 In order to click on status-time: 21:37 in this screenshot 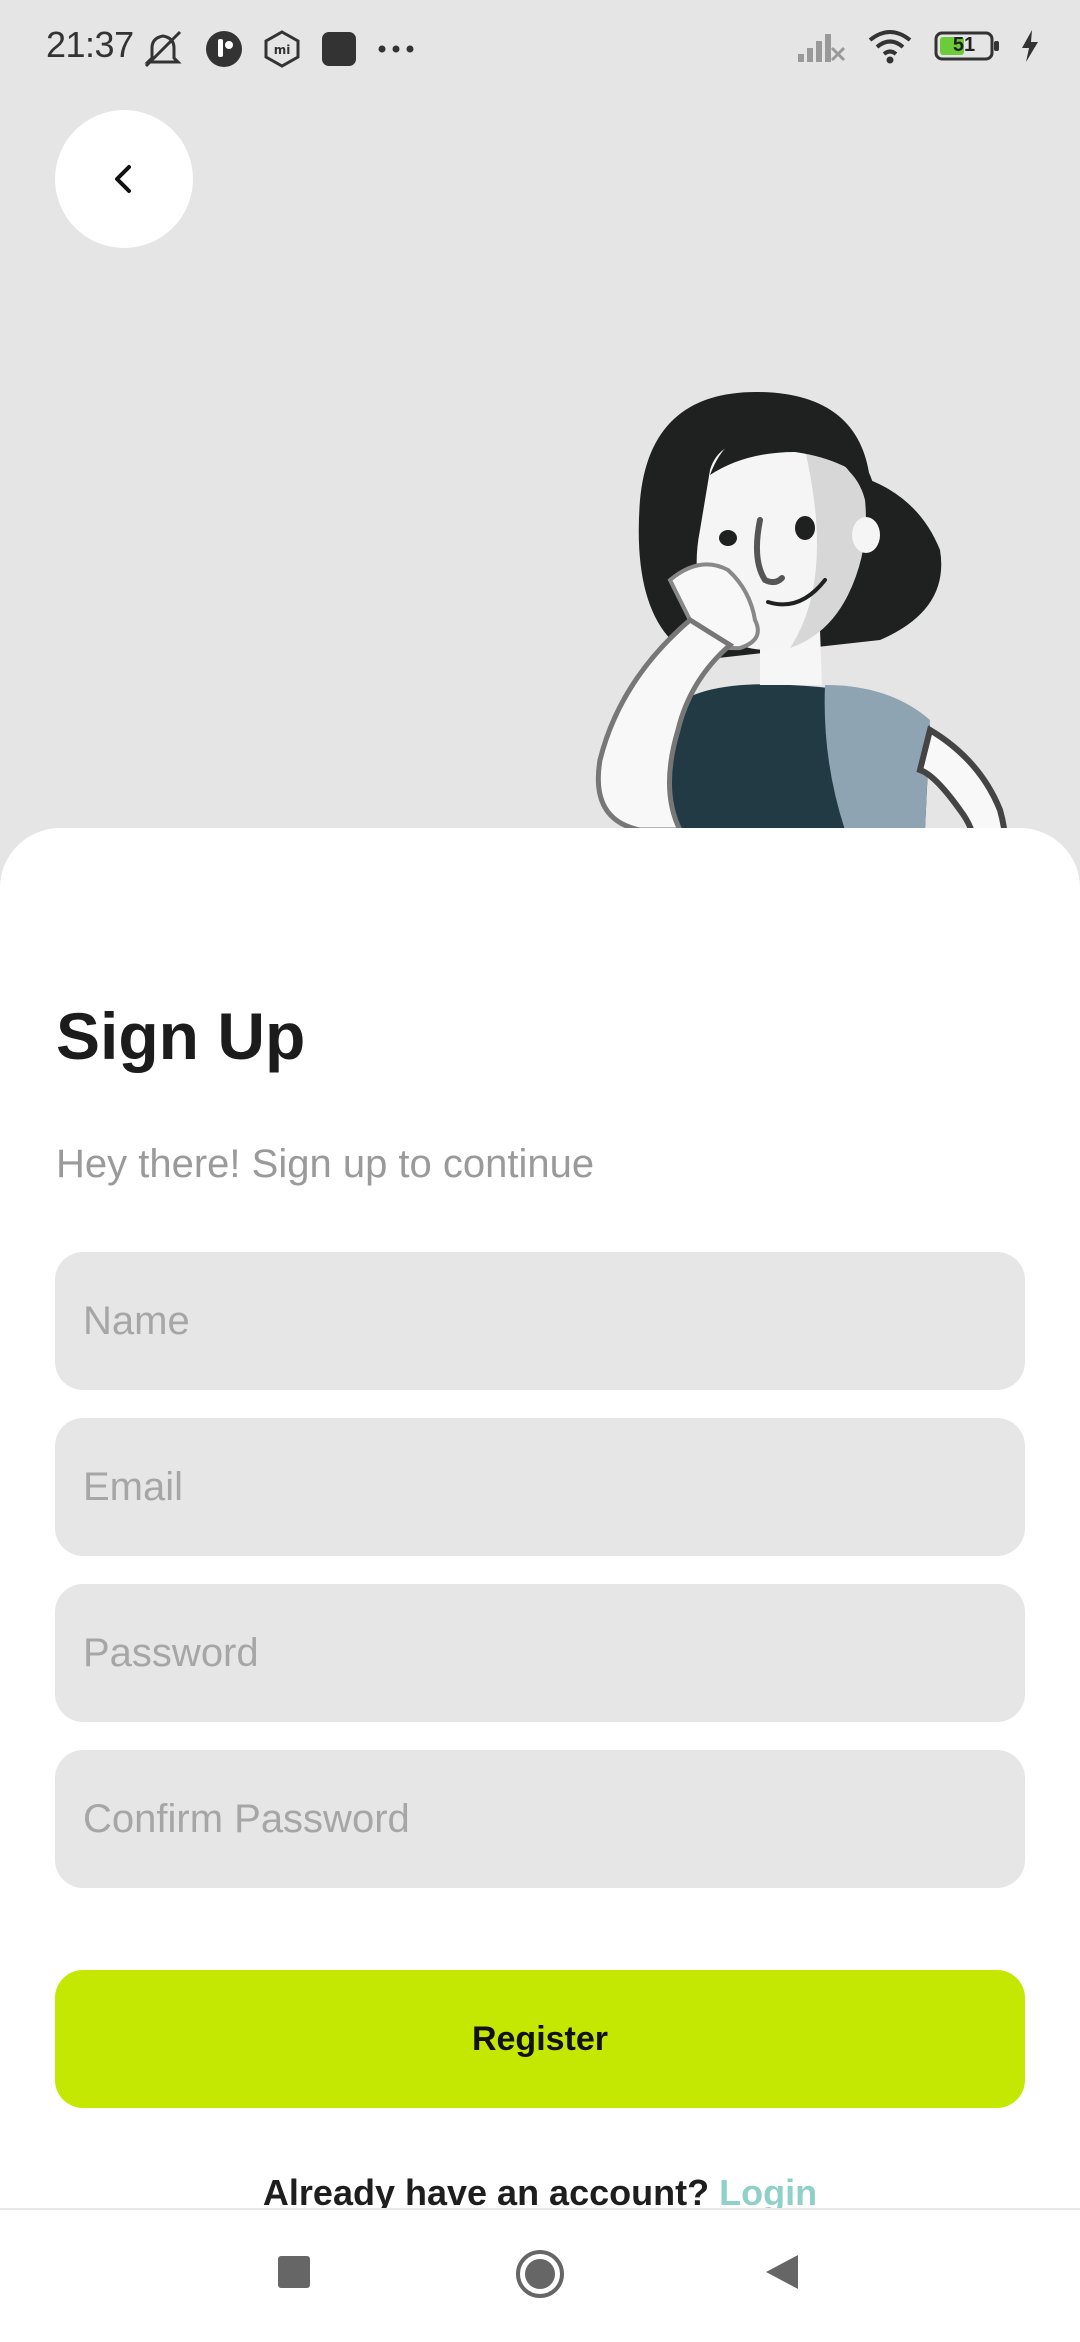, I will do `click(90, 44)`.